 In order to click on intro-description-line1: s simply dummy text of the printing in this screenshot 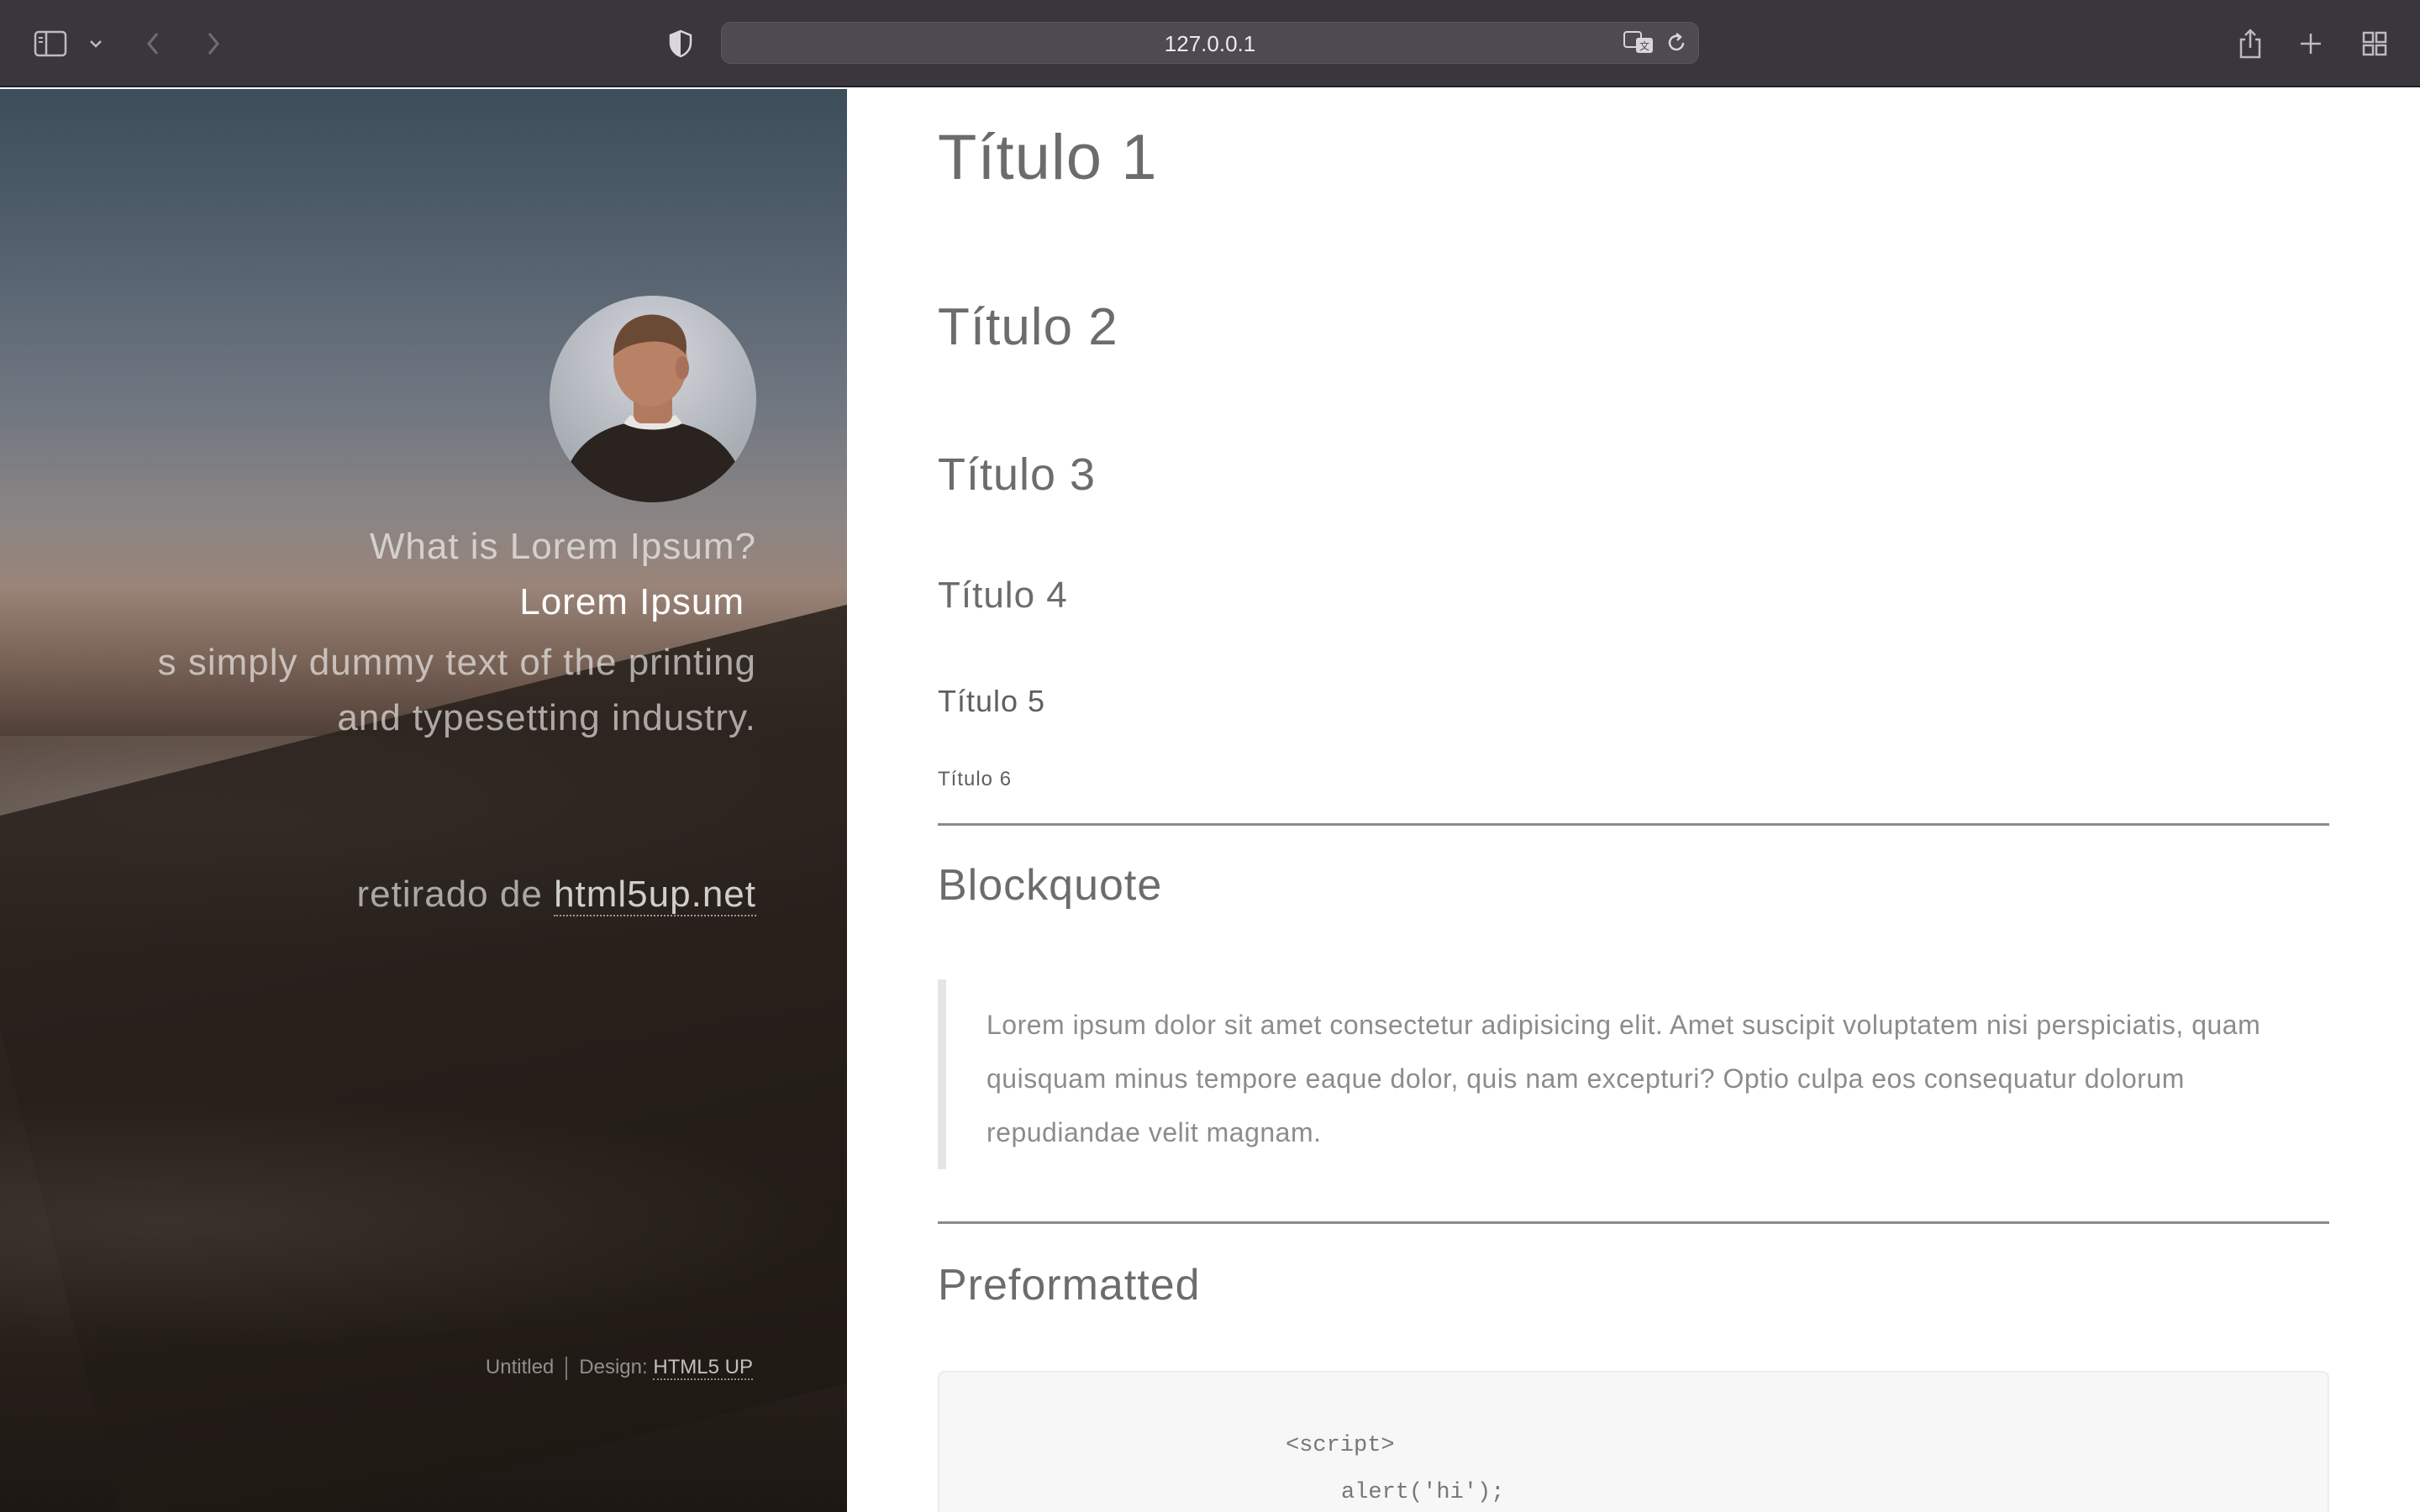, I will do `click(456, 662)`.